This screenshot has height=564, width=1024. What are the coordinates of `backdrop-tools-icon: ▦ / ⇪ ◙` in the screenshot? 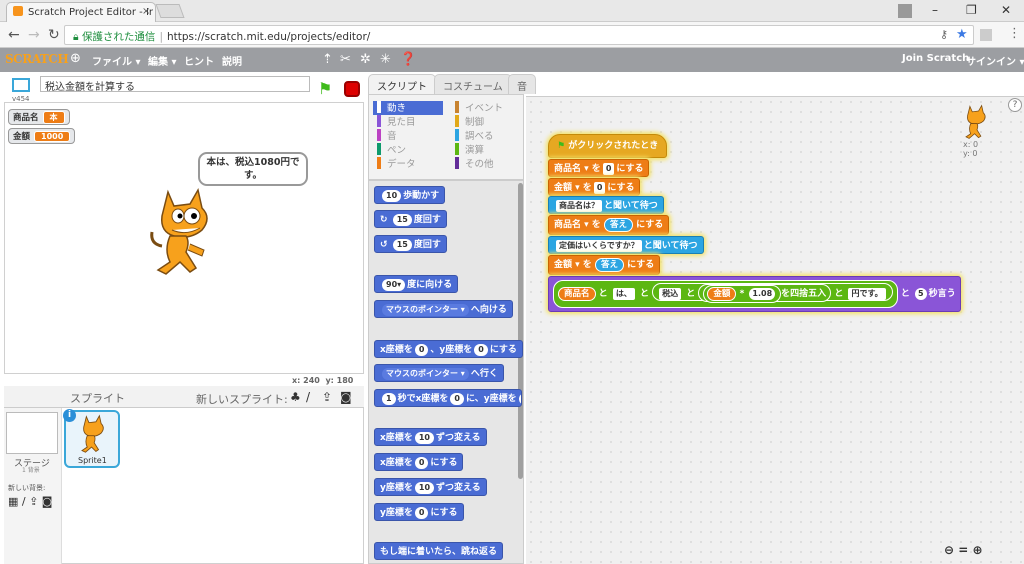 It's located at (30, 501).